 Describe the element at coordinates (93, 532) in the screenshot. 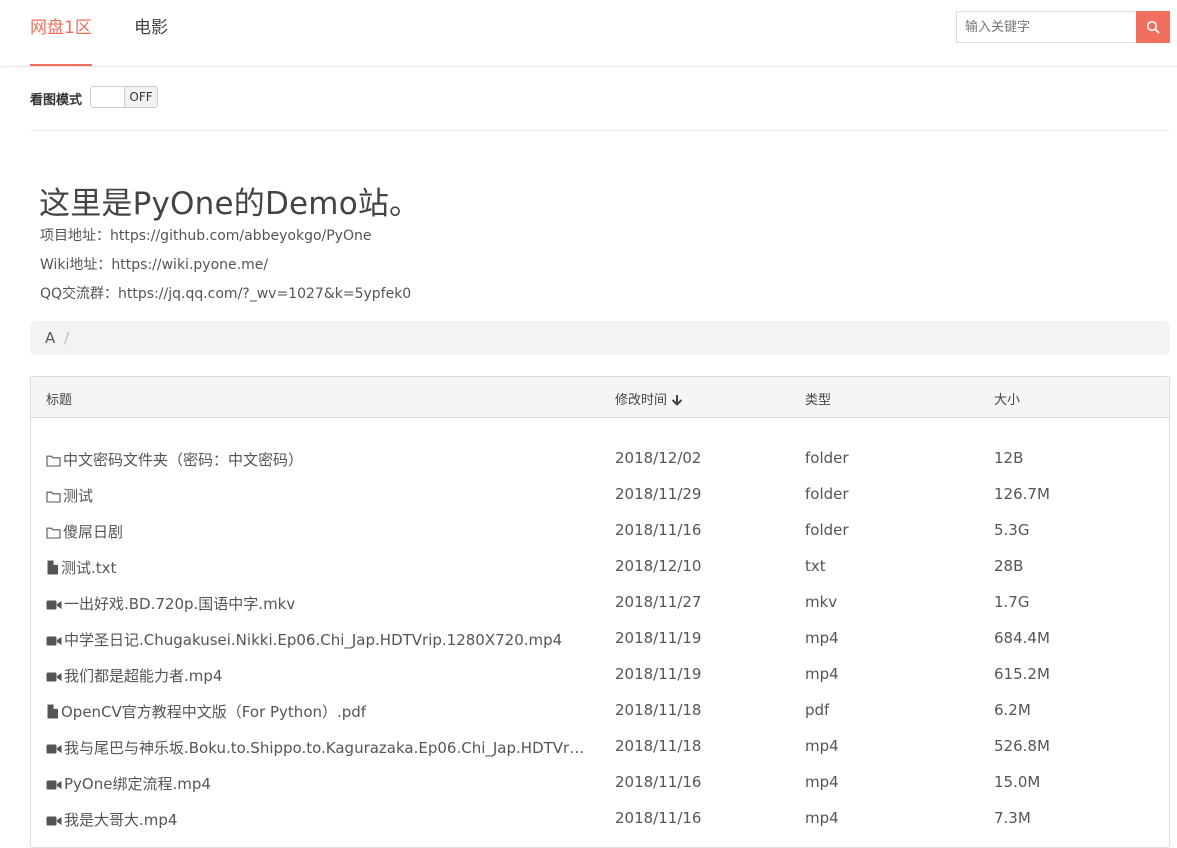

I see `file-name: 傻屌日剧` at that location.